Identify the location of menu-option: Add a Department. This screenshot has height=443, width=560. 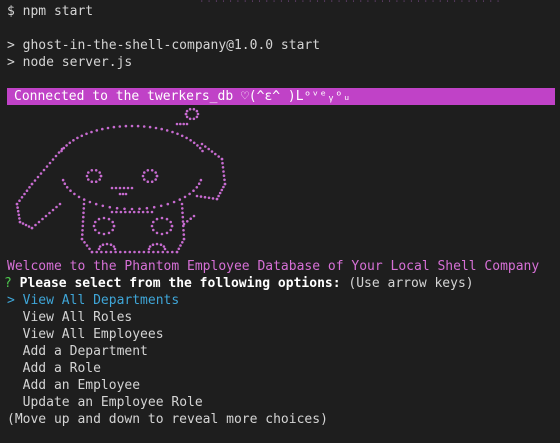
(77, 351).